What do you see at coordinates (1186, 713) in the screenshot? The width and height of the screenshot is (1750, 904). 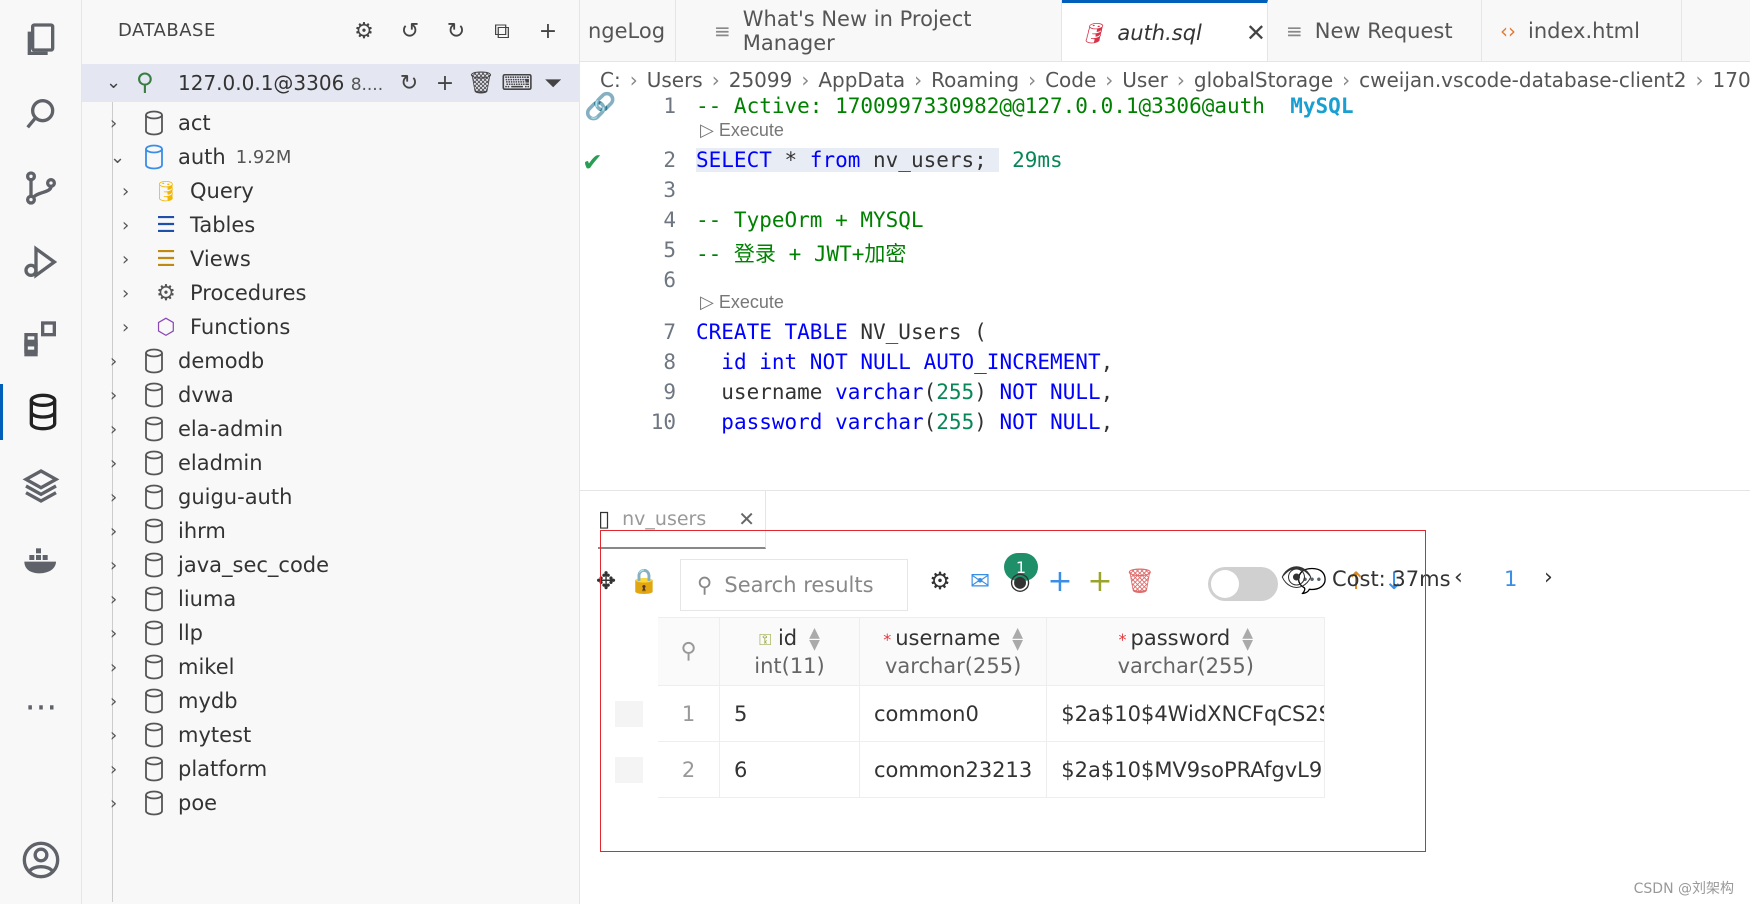 I see `cell-password: $2a$10$4WidXNCFqCS2StL` at bounding box center [1186, 713].